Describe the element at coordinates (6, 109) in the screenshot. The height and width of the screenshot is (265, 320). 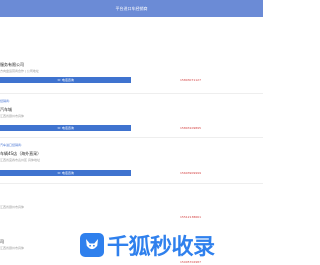
I see `dealer-name: 汽车城` at that location.